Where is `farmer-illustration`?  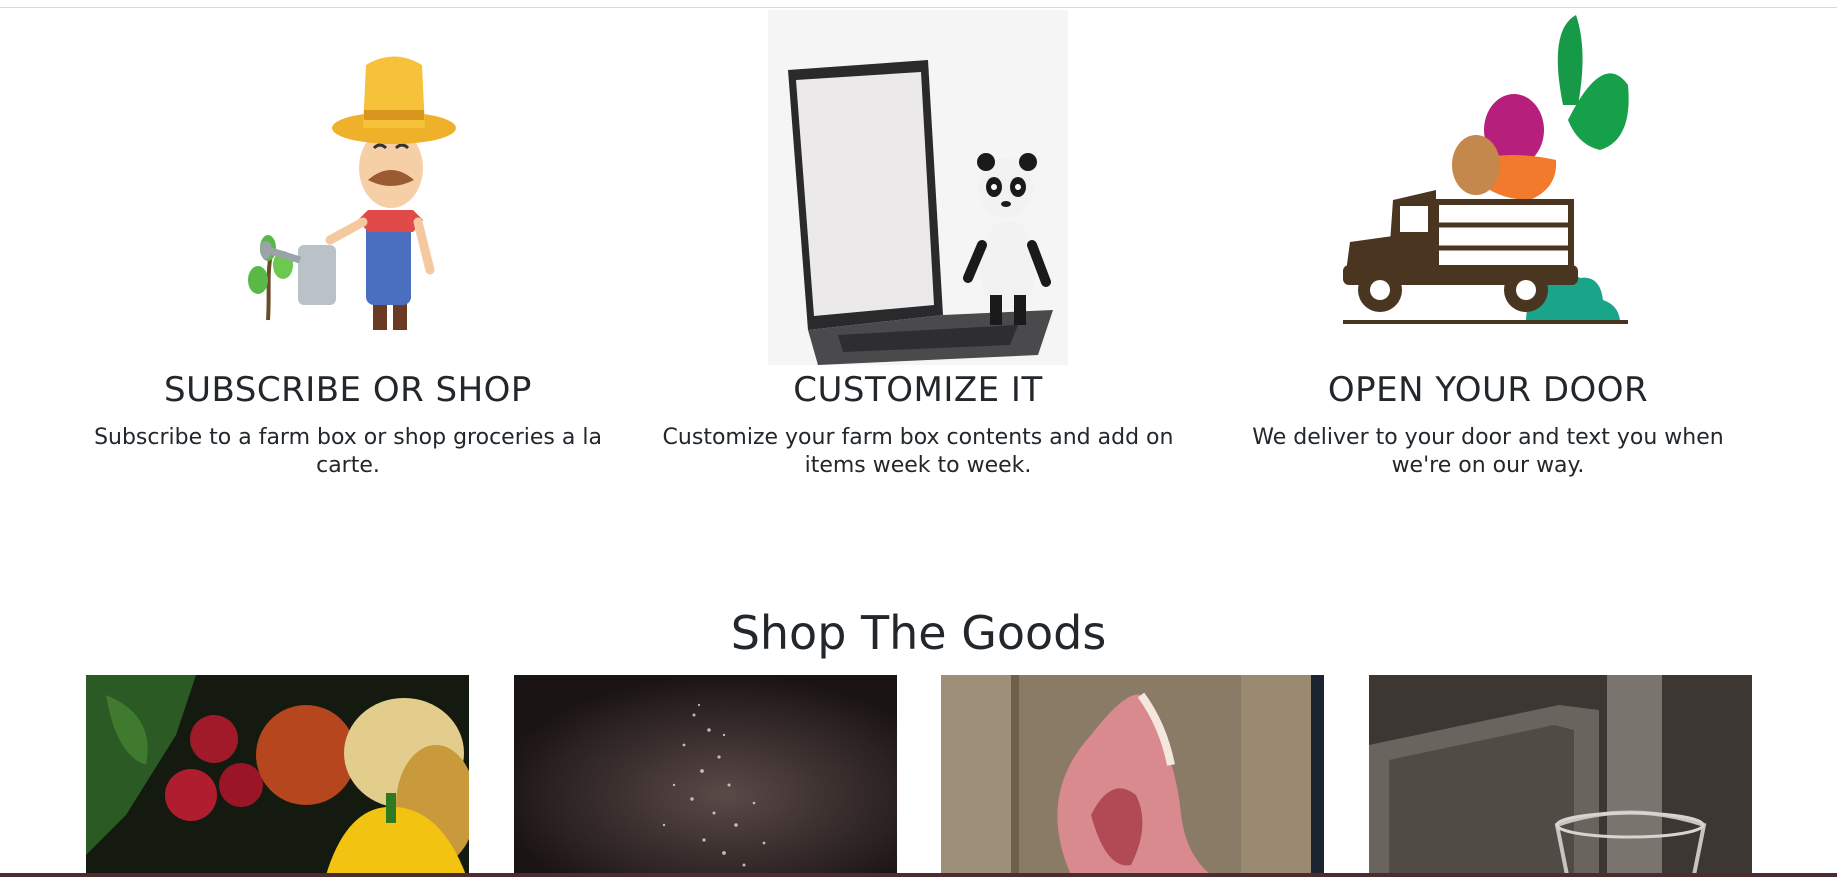
farmer-illustration is located at coordinates (348, 187).